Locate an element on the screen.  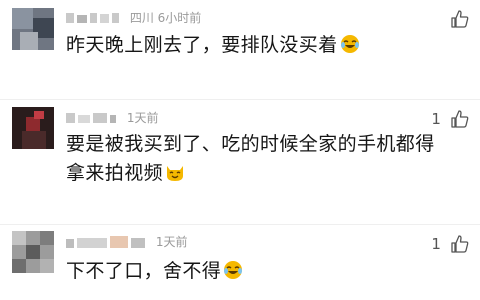
comment-text: 下不了口，舍不得 is located at coordinates (259, 271).